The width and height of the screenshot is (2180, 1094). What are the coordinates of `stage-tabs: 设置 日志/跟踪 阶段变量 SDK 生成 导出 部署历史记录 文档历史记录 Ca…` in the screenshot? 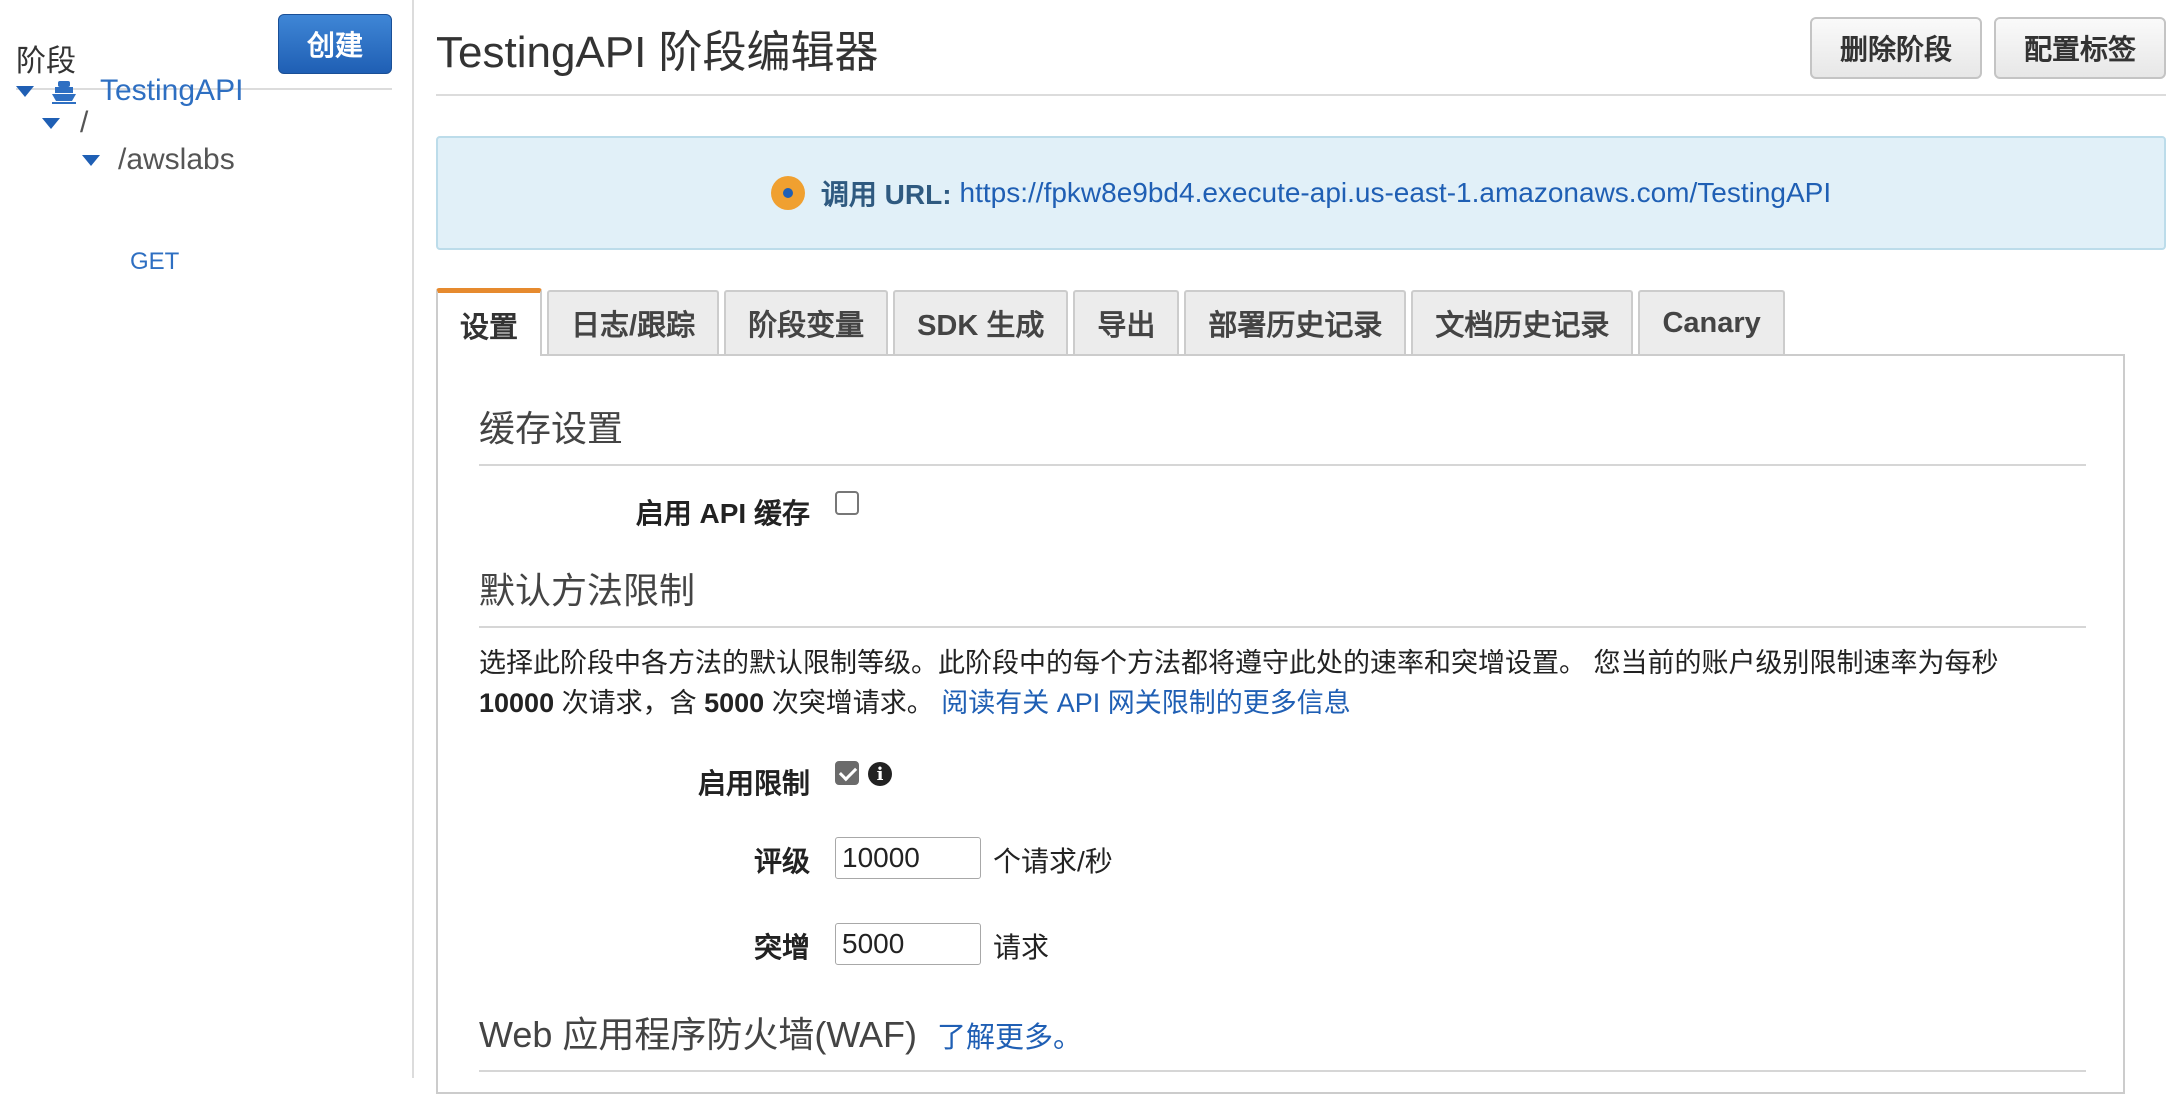 It's located at (1113, 322).